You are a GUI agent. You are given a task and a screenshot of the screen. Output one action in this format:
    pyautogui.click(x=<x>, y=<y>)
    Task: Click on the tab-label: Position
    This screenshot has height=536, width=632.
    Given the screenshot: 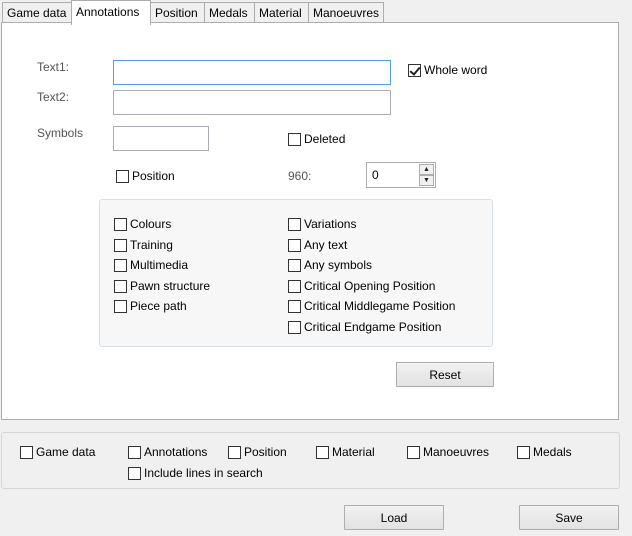 What is the action you would take?
    pyautogui.click(x=176, y=13)
    